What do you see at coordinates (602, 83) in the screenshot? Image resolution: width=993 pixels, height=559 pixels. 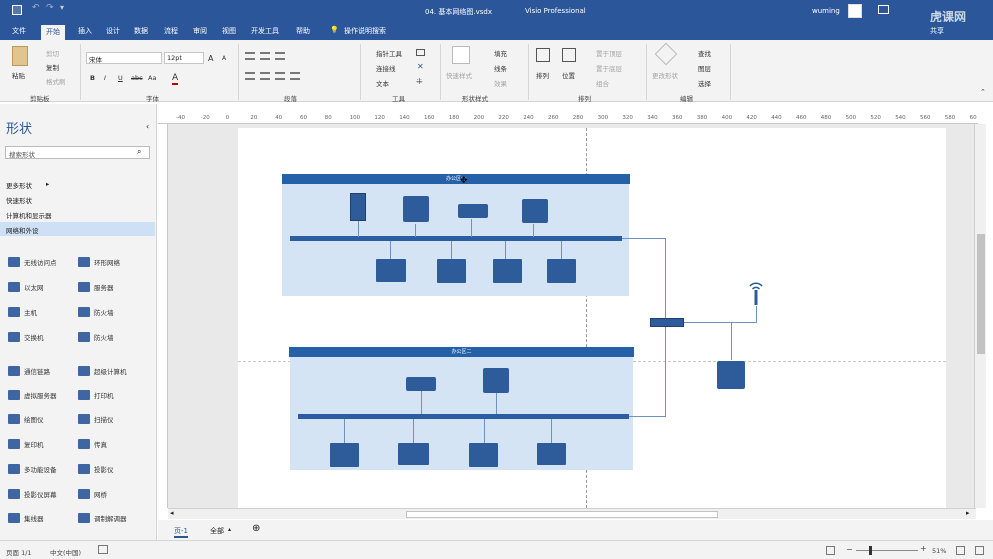 I see `group-button: 组合` at bounding box center [602, 83].